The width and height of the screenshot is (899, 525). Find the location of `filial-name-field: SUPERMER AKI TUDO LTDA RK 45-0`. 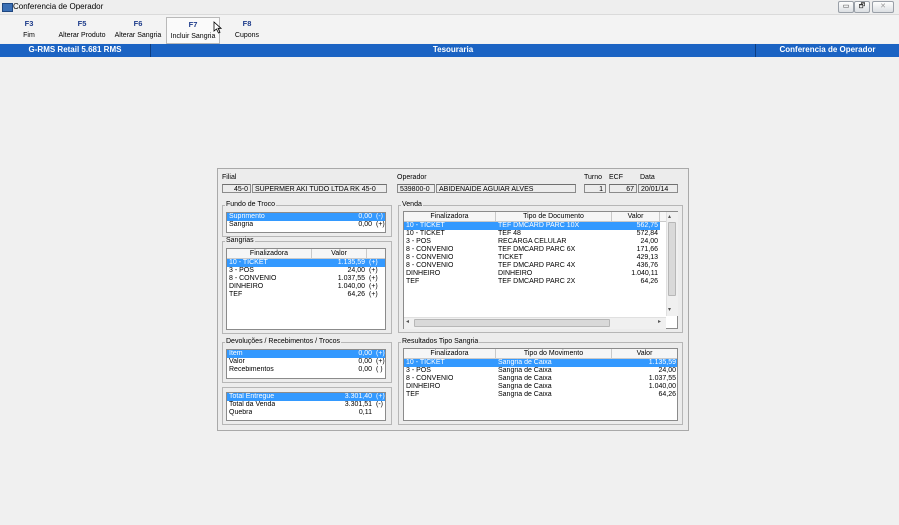

filial-name-field: SUPERMER AKI TUDO LTDA RK 45-0 is located at coordinates (319, 188).